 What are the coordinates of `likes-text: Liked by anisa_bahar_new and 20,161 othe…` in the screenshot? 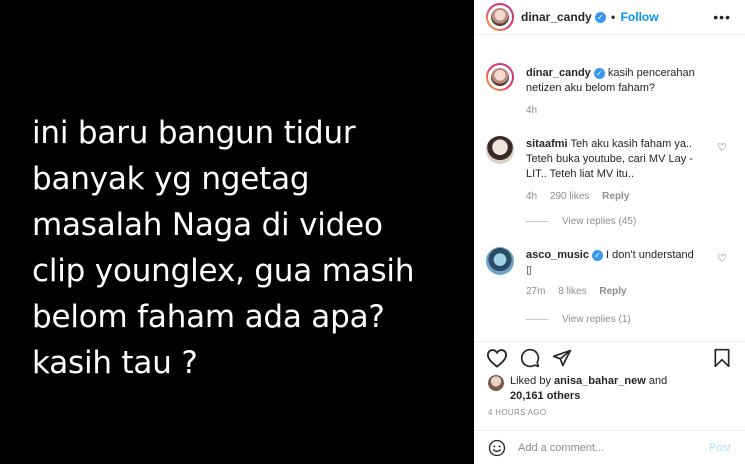 It's located at (622, 389).